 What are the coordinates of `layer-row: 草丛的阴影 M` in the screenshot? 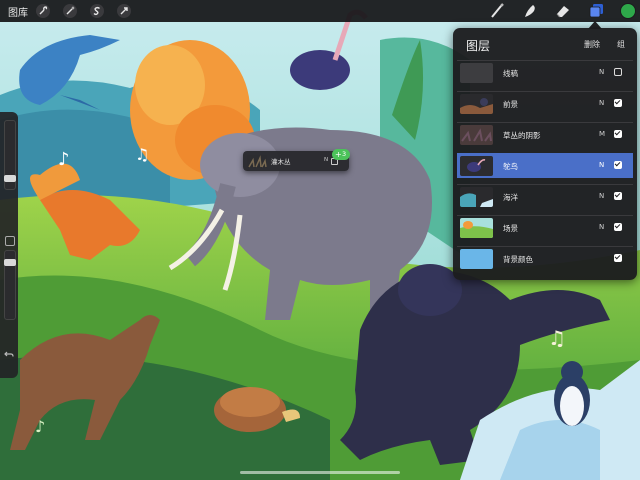 It's located at (545, 134).